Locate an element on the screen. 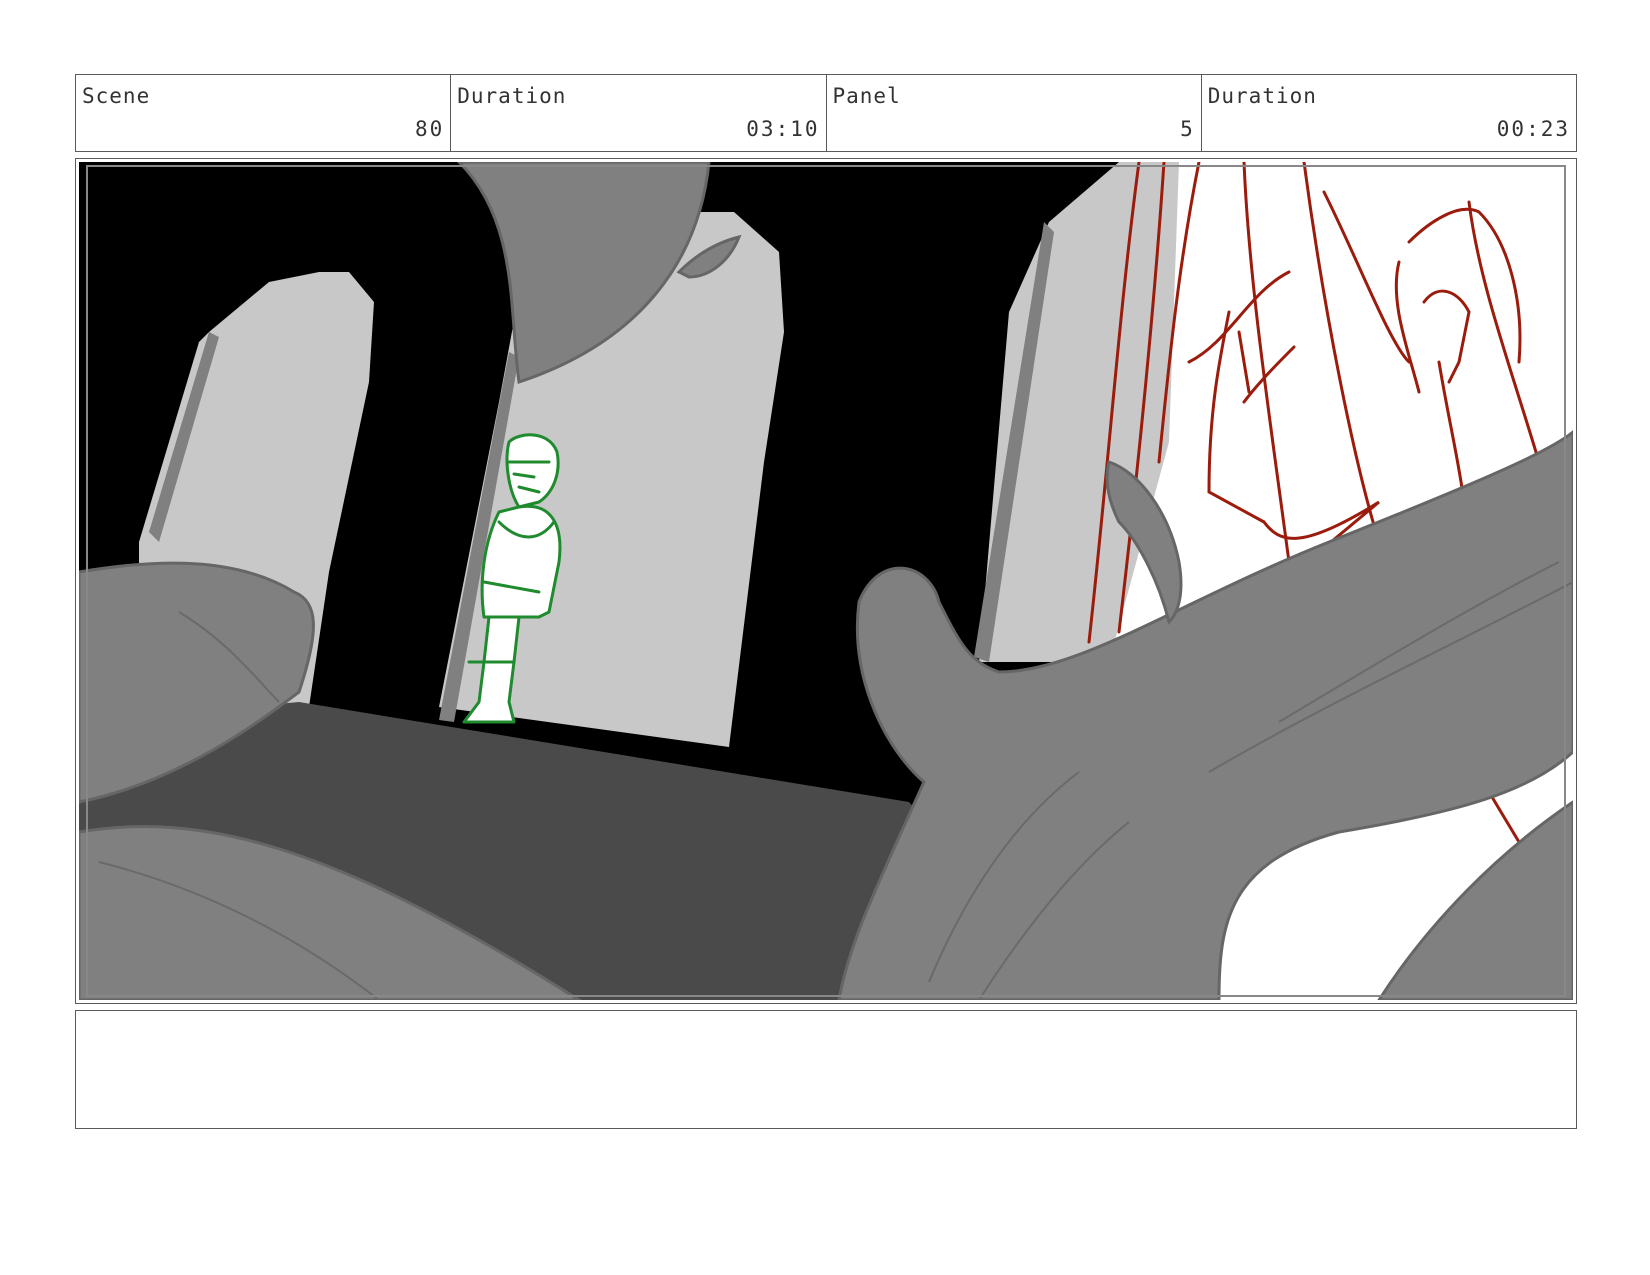  panel-duration-label: Duration is located at coordinates (1262, 96).